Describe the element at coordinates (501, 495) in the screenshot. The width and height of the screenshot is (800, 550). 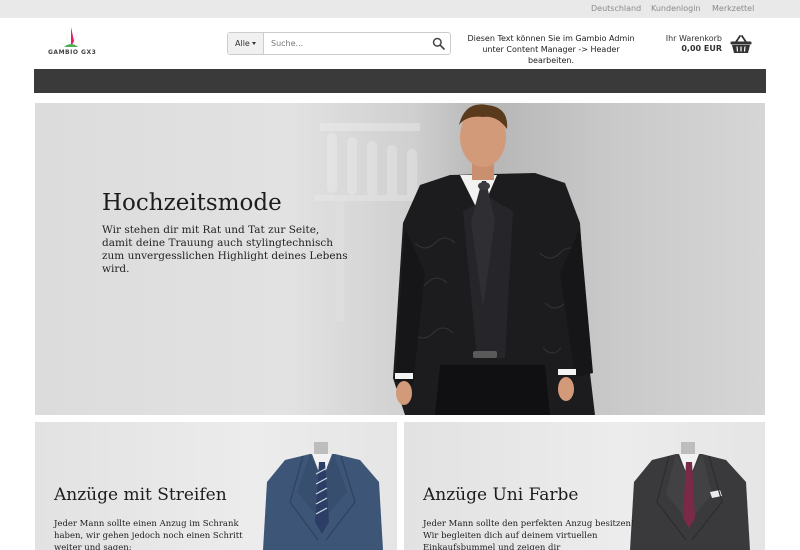
I see `tile-title: Anzüge Uni Farbe` at that location.